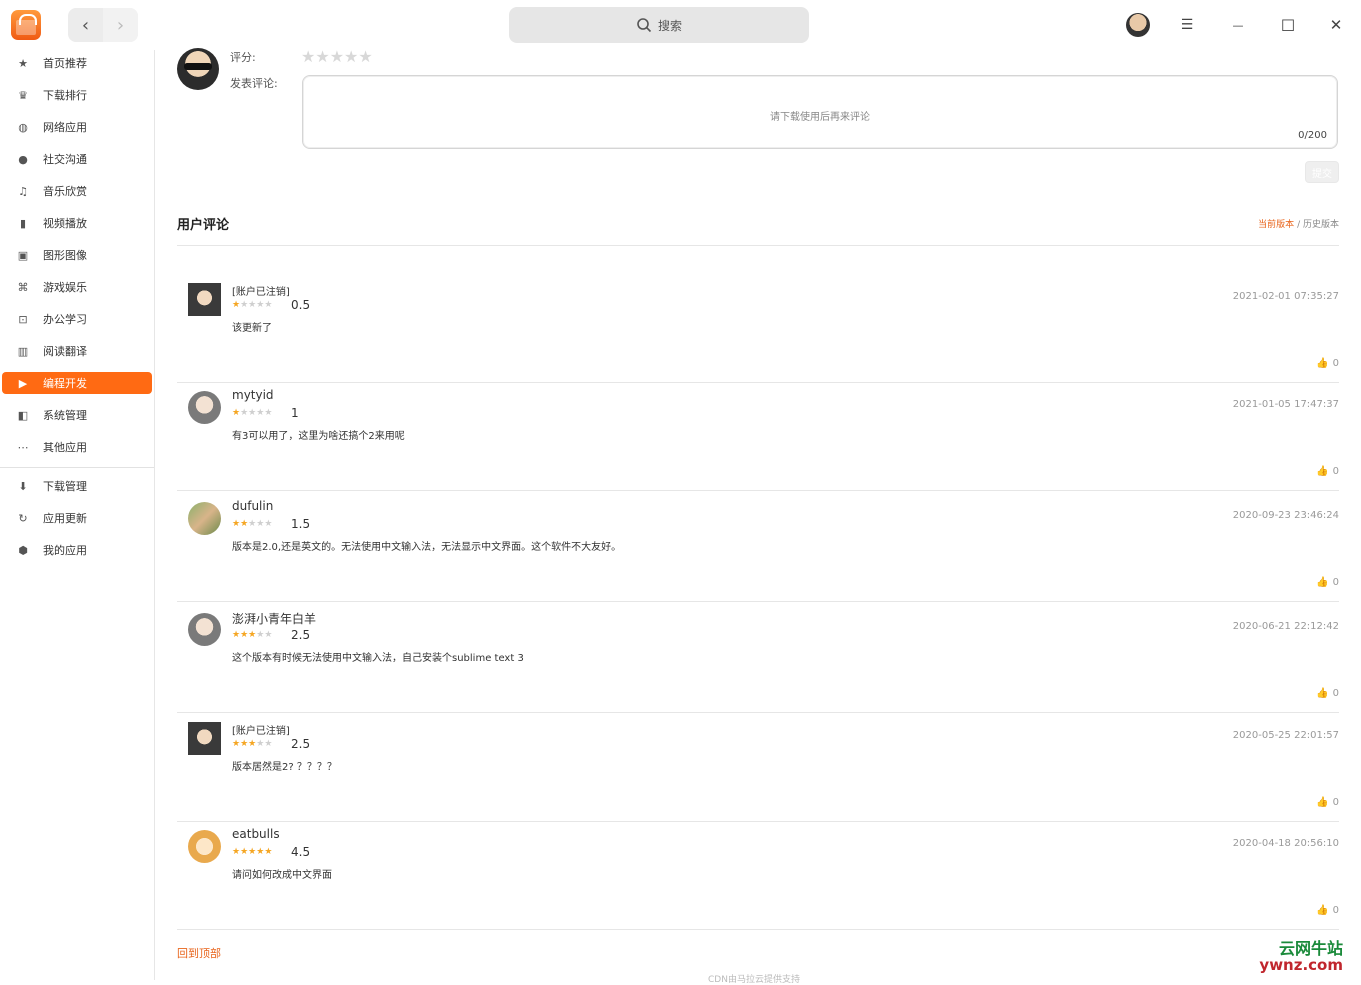  I want to click on sidebar-item-reading: ▥ 阅读翻译, so click(77, 351).